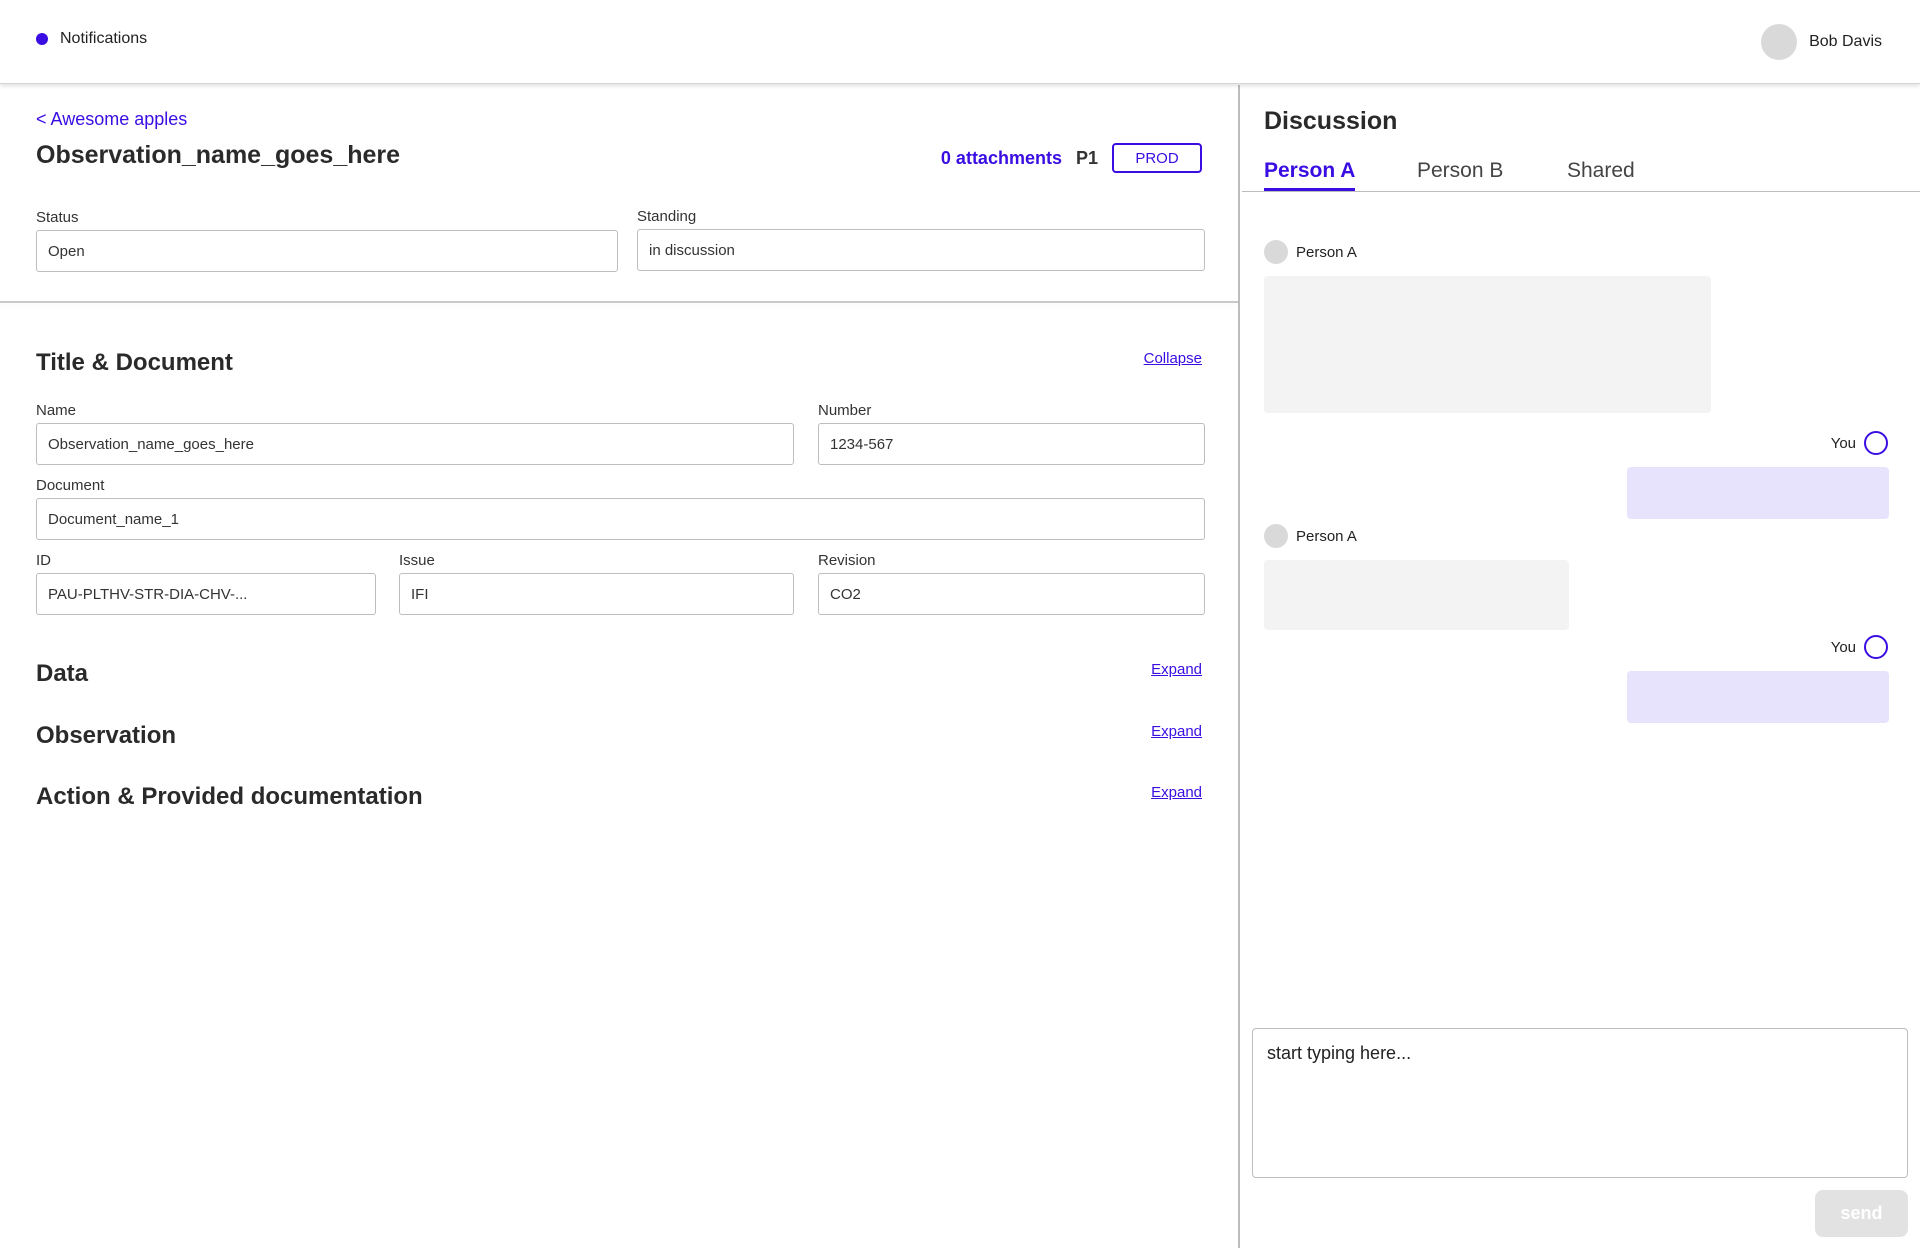 The image size is (1920, 1248). I want to click on top-bar: Notifications Bob Davis, so click(960, 42).